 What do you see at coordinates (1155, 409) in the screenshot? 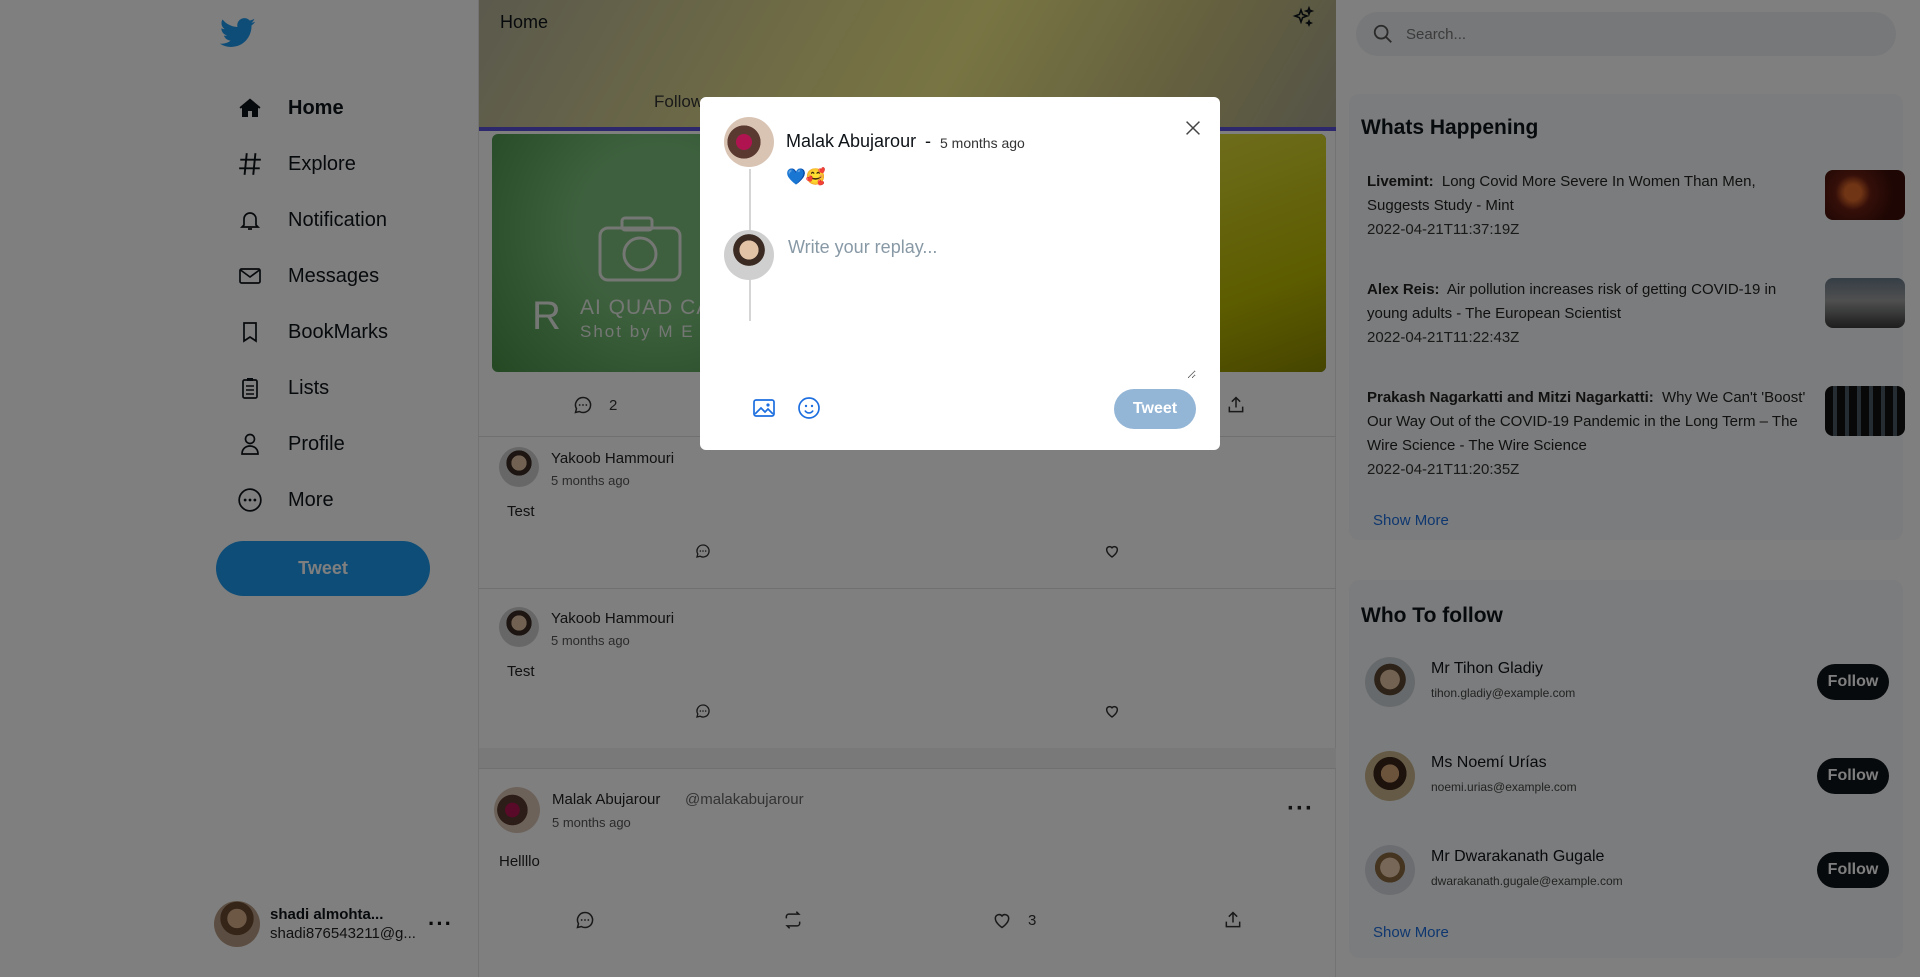
I see `reply-tweet-button: Tweet` at bounding box center [1155, 409].